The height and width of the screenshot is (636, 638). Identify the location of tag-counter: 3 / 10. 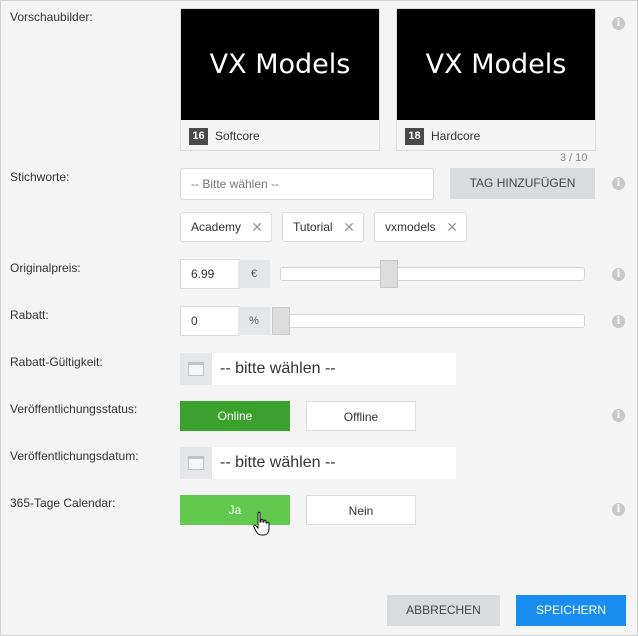
(574, 158).